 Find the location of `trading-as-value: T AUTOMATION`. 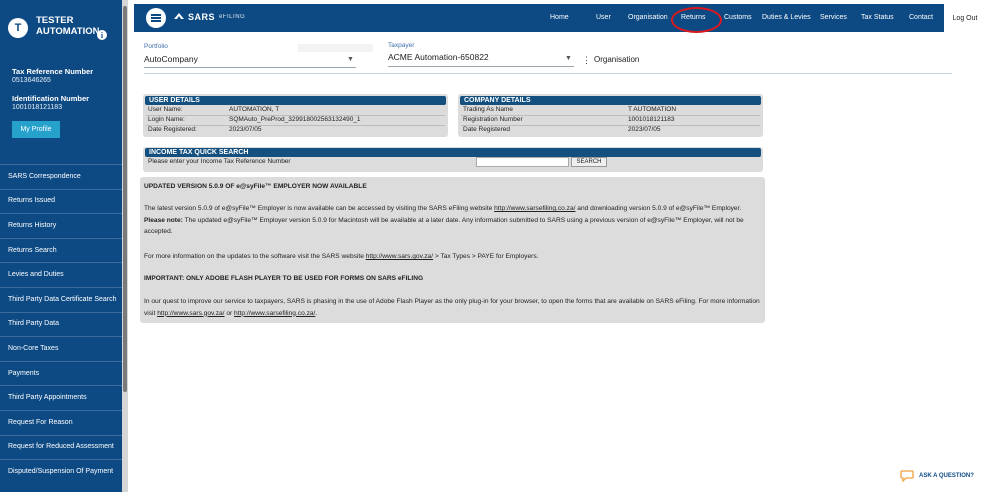

trading-as-value: T AUTOMATION is located at coordinates (652, 109).